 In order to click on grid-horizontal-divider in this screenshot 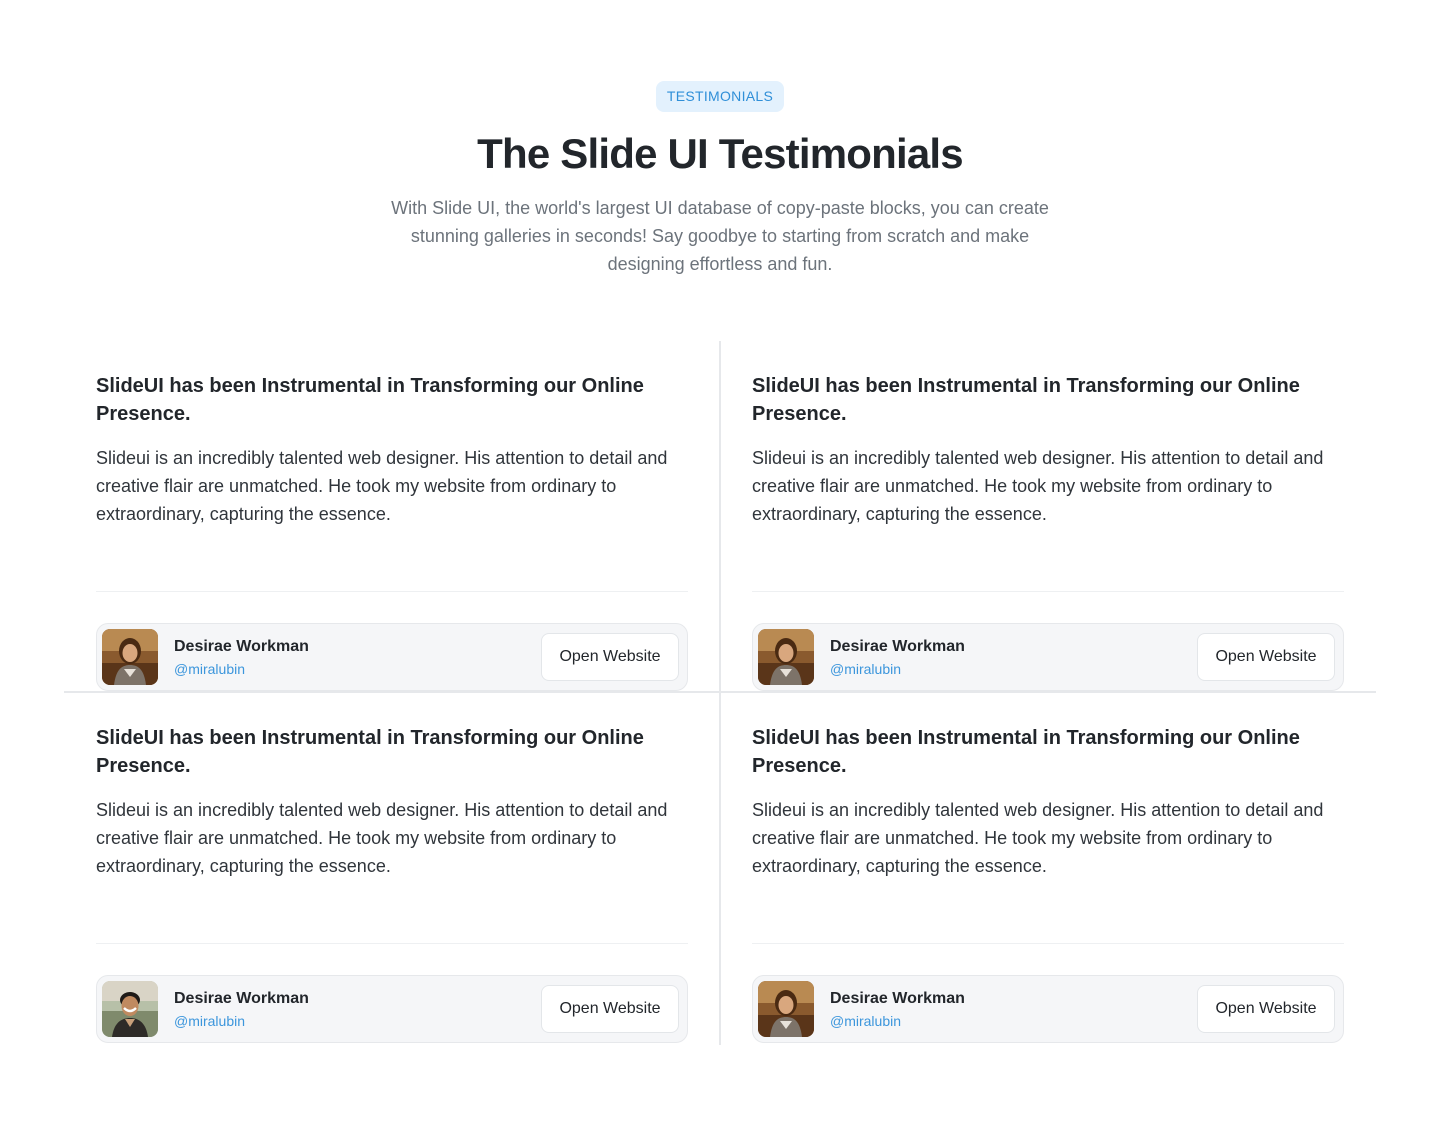, I will do `click(720, 692)`.